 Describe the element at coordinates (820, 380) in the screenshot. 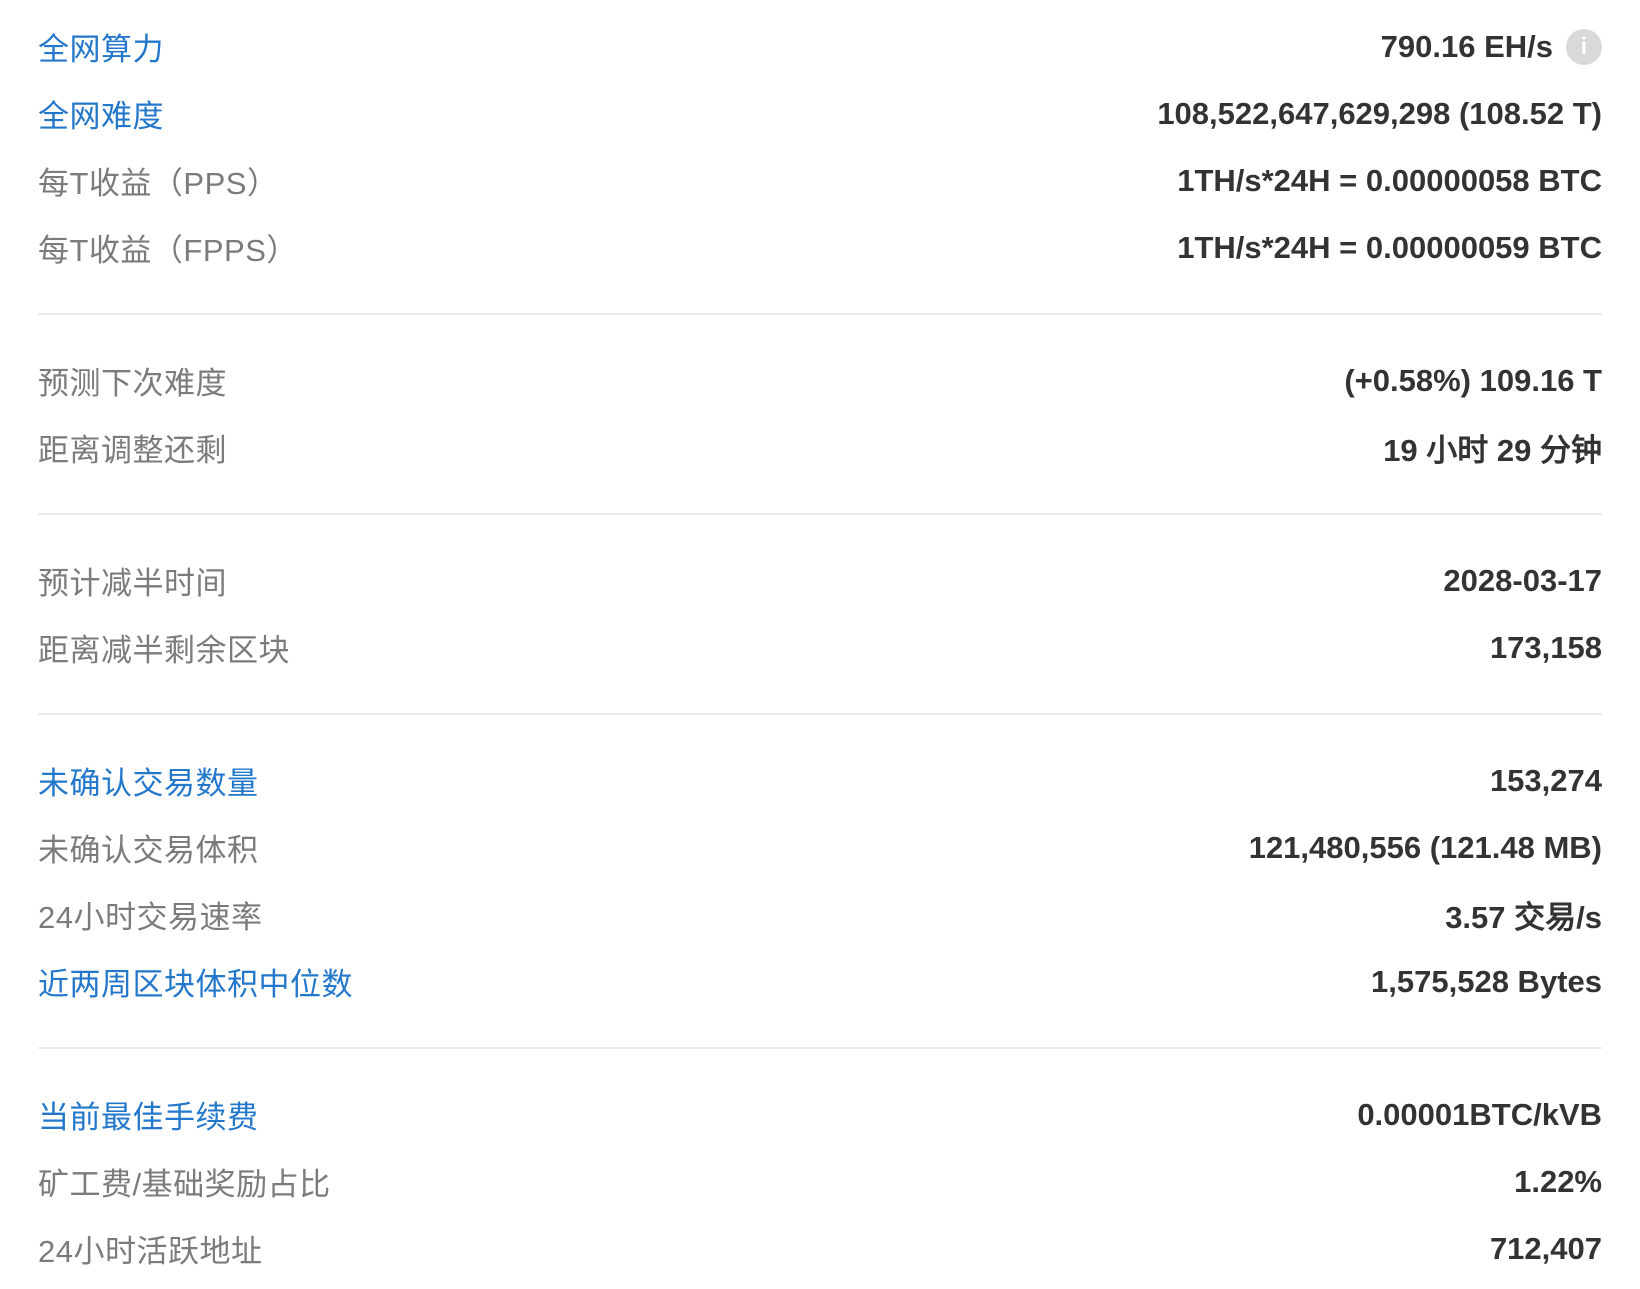

I see `row-next-difficulty: 预测下次难度 (+0.58%) 109.16 T` at that location.